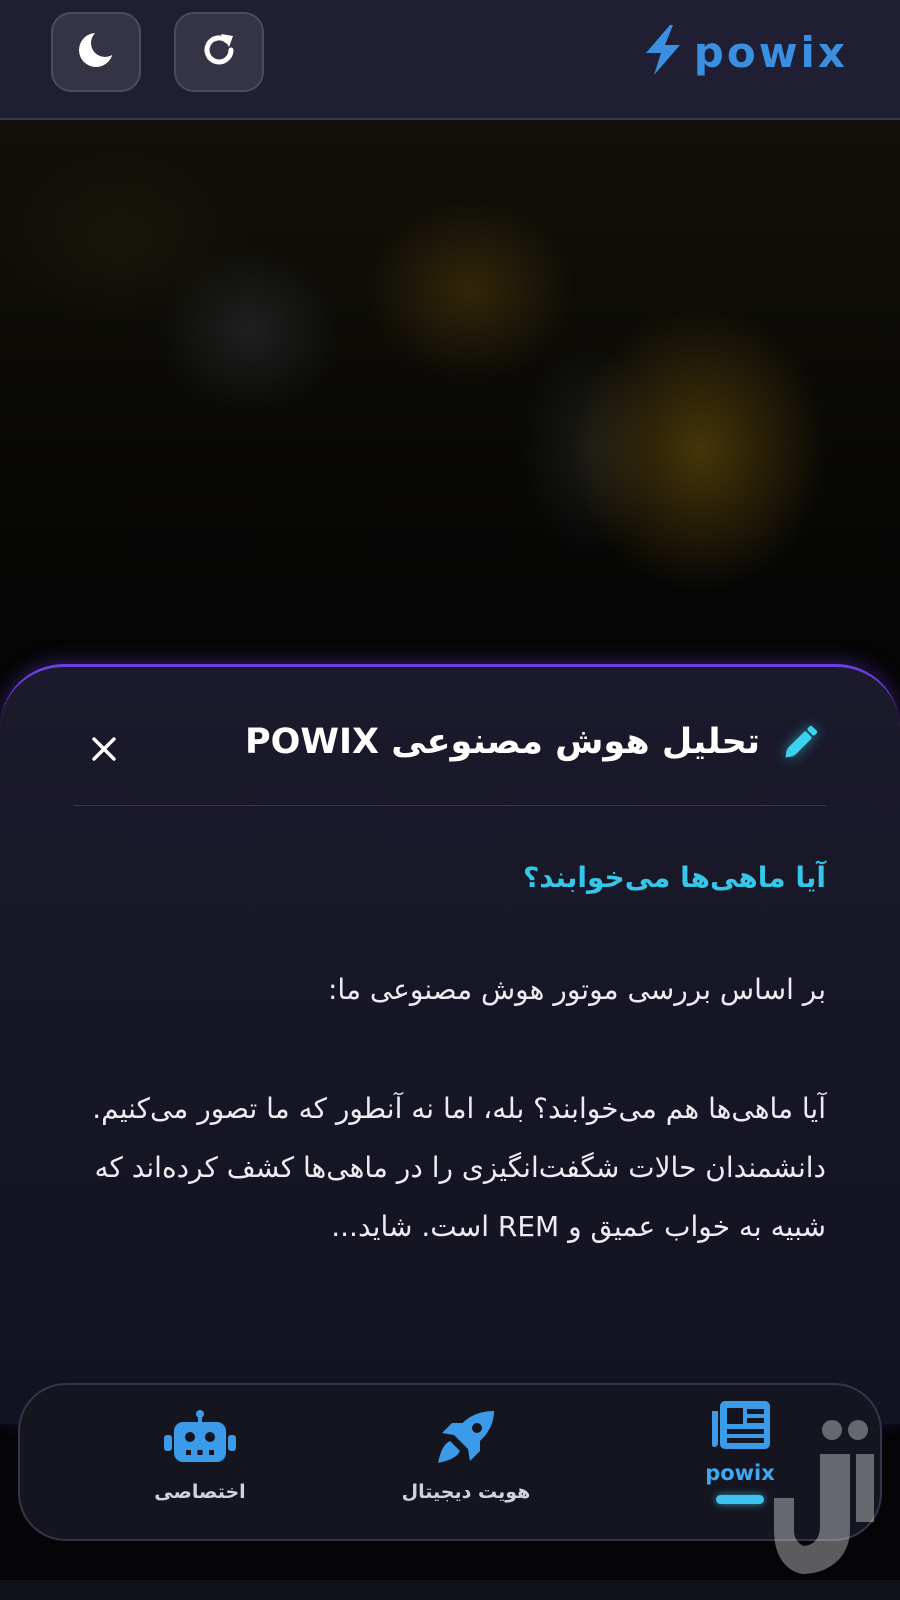 This screenshot has width=900, height=1600. I want to click on intro-text: بر اساس بررسی موتور هوش مصنوعی ما:, so click(576, 989).